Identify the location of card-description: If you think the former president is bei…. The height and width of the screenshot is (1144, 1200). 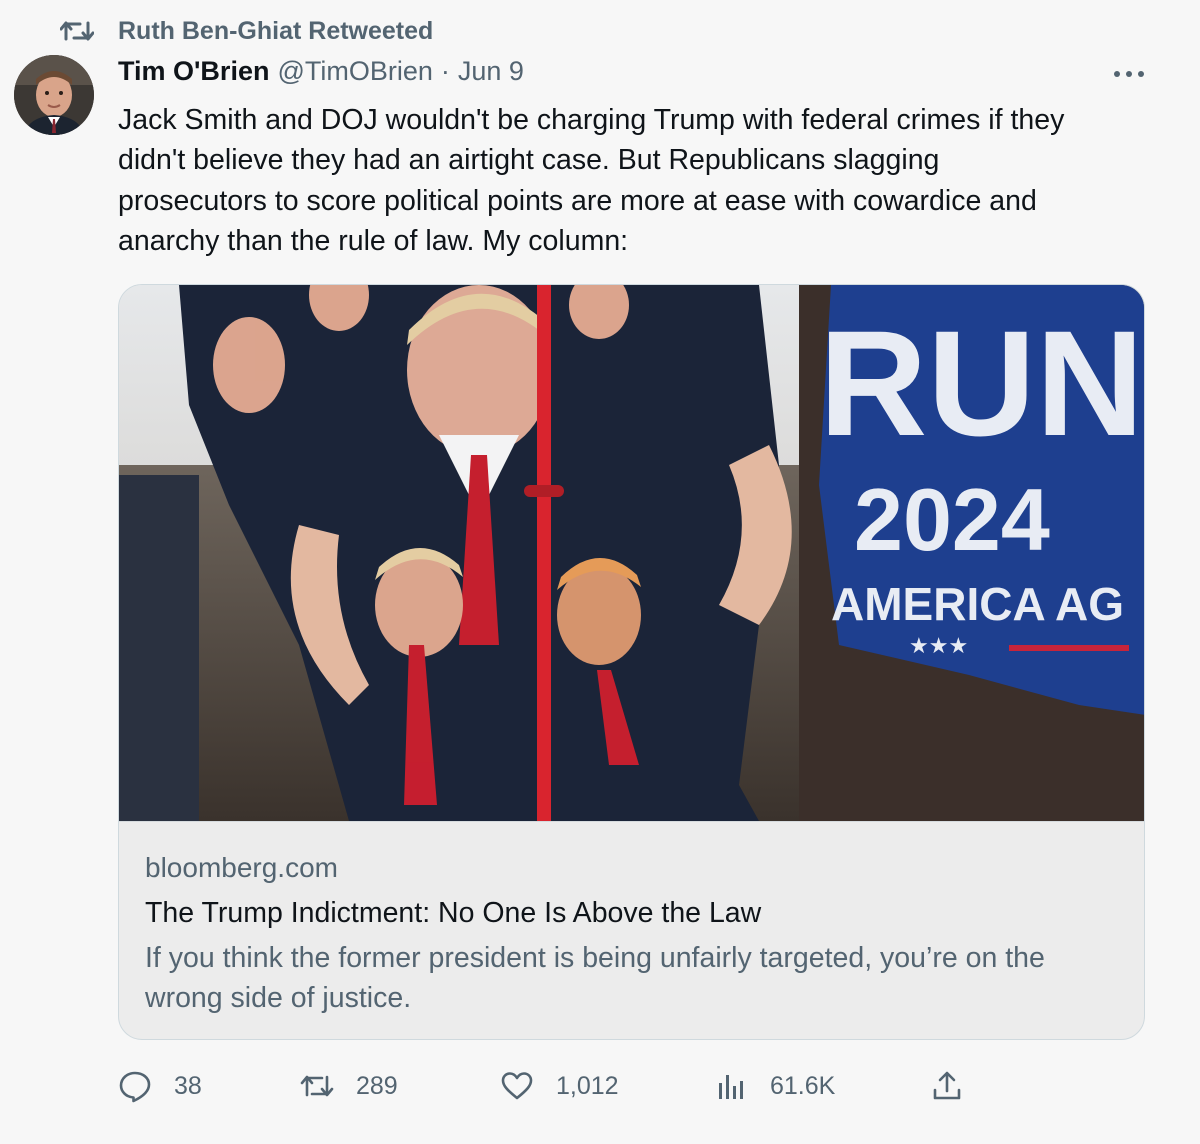
(595, 978).